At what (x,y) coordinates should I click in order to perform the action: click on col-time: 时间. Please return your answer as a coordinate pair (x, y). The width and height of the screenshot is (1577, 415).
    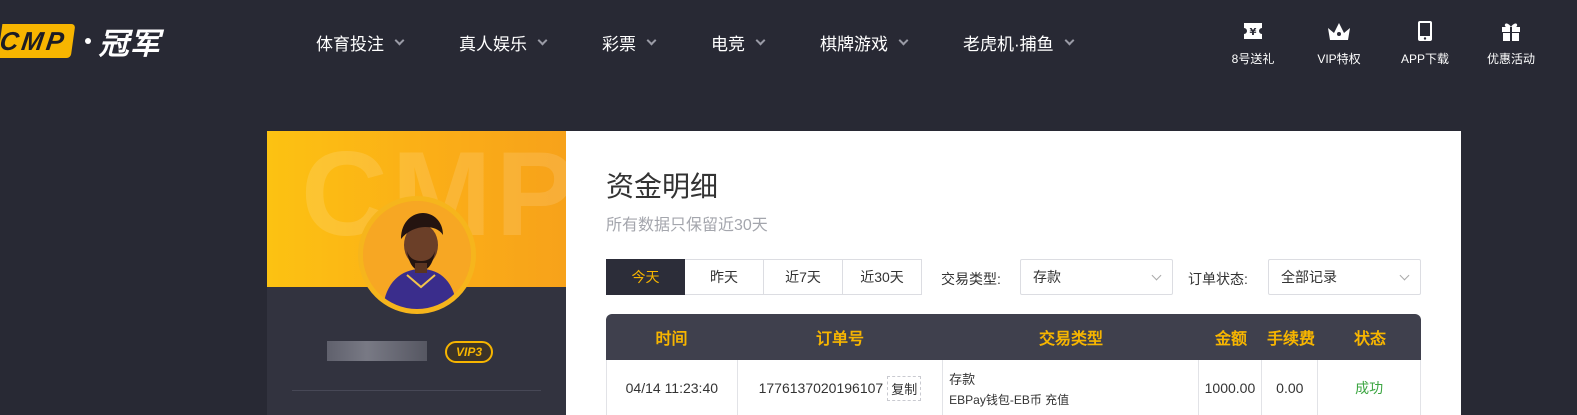
    Looking at the image, I should click on (671, 339).